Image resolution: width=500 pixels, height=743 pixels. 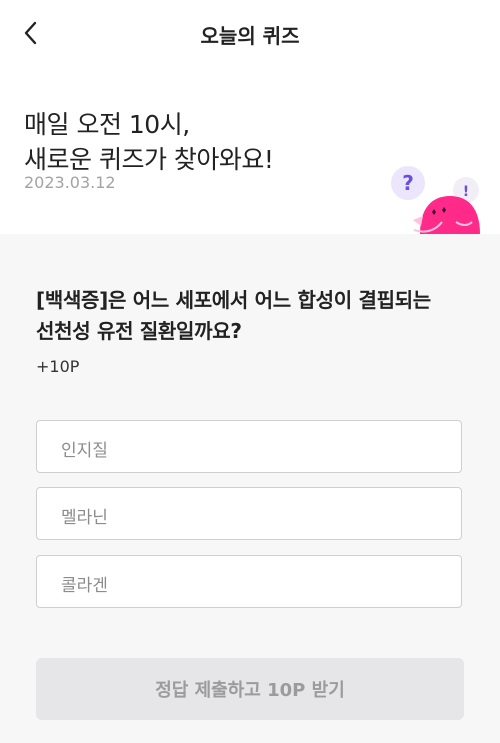 What do you see at coordinates (250, 36) in the screenshot?
I see `page-title: 오늘의 퀴즈` at bounding box center [250, 36].